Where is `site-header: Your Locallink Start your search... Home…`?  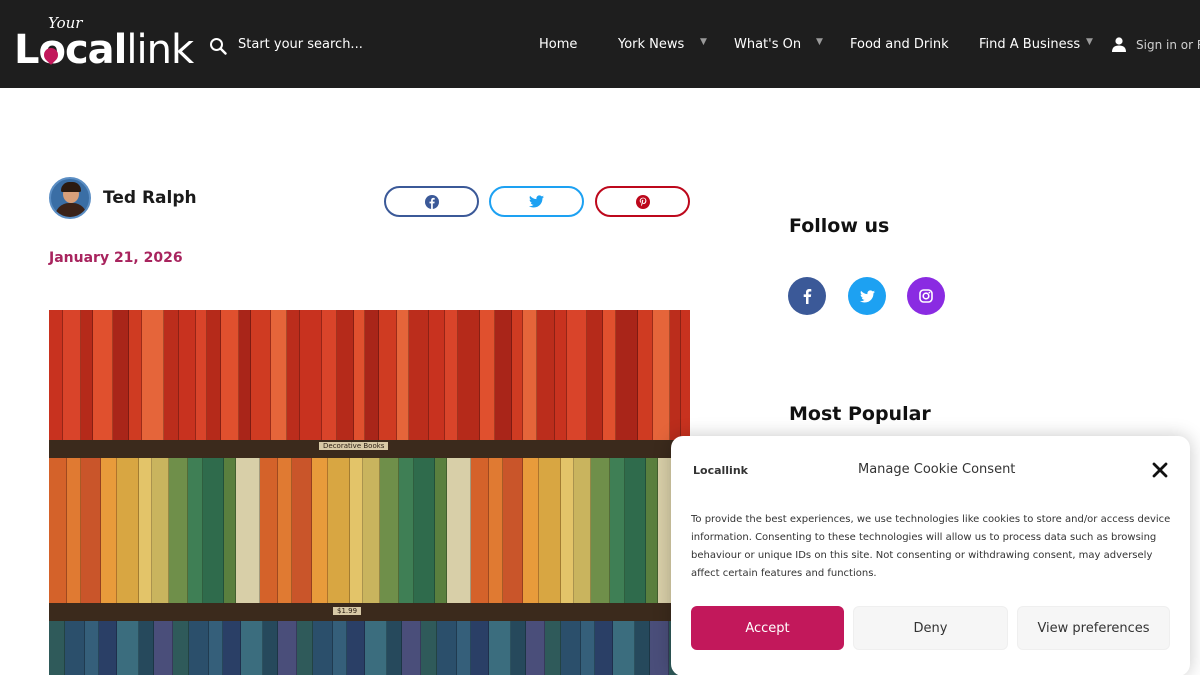
site-header: Your Locallink Start your search... Home… is located at coordinates (600, 44).